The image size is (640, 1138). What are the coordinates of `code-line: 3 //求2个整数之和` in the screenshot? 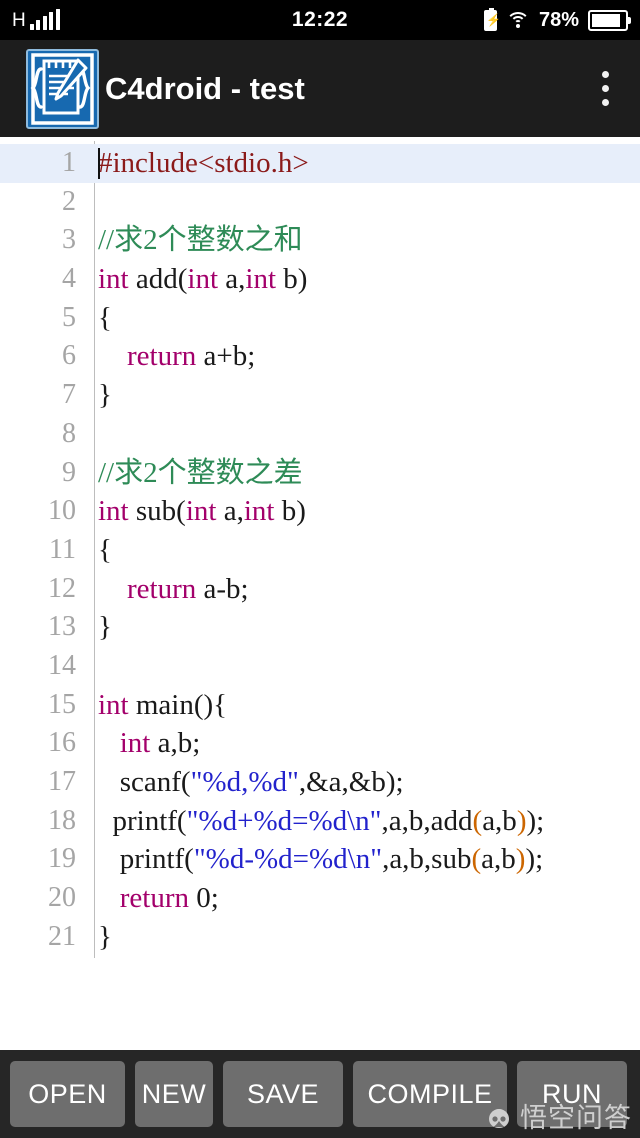 It's located at (320, 240).